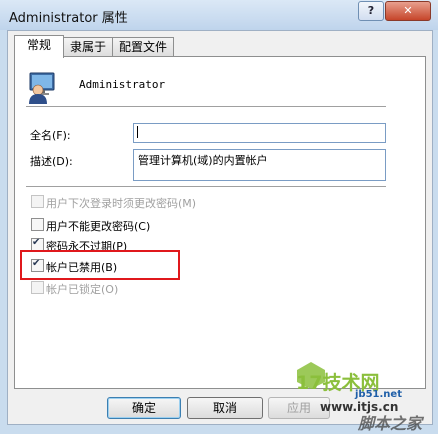 This screenshot has height=434, width=438. I want to click on watermark-site: jb51.net, so click(378, 394).